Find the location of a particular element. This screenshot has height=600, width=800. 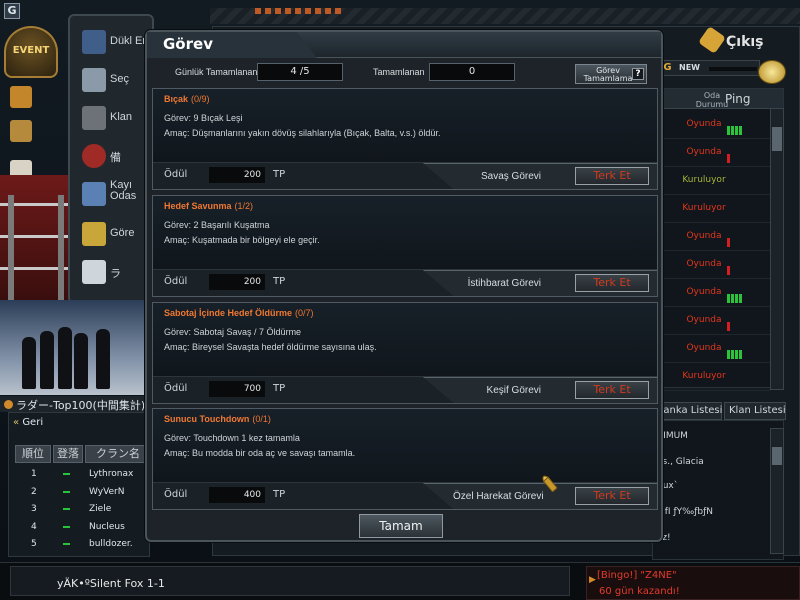

reward-value: 400 is located at coordinates (237, 495).